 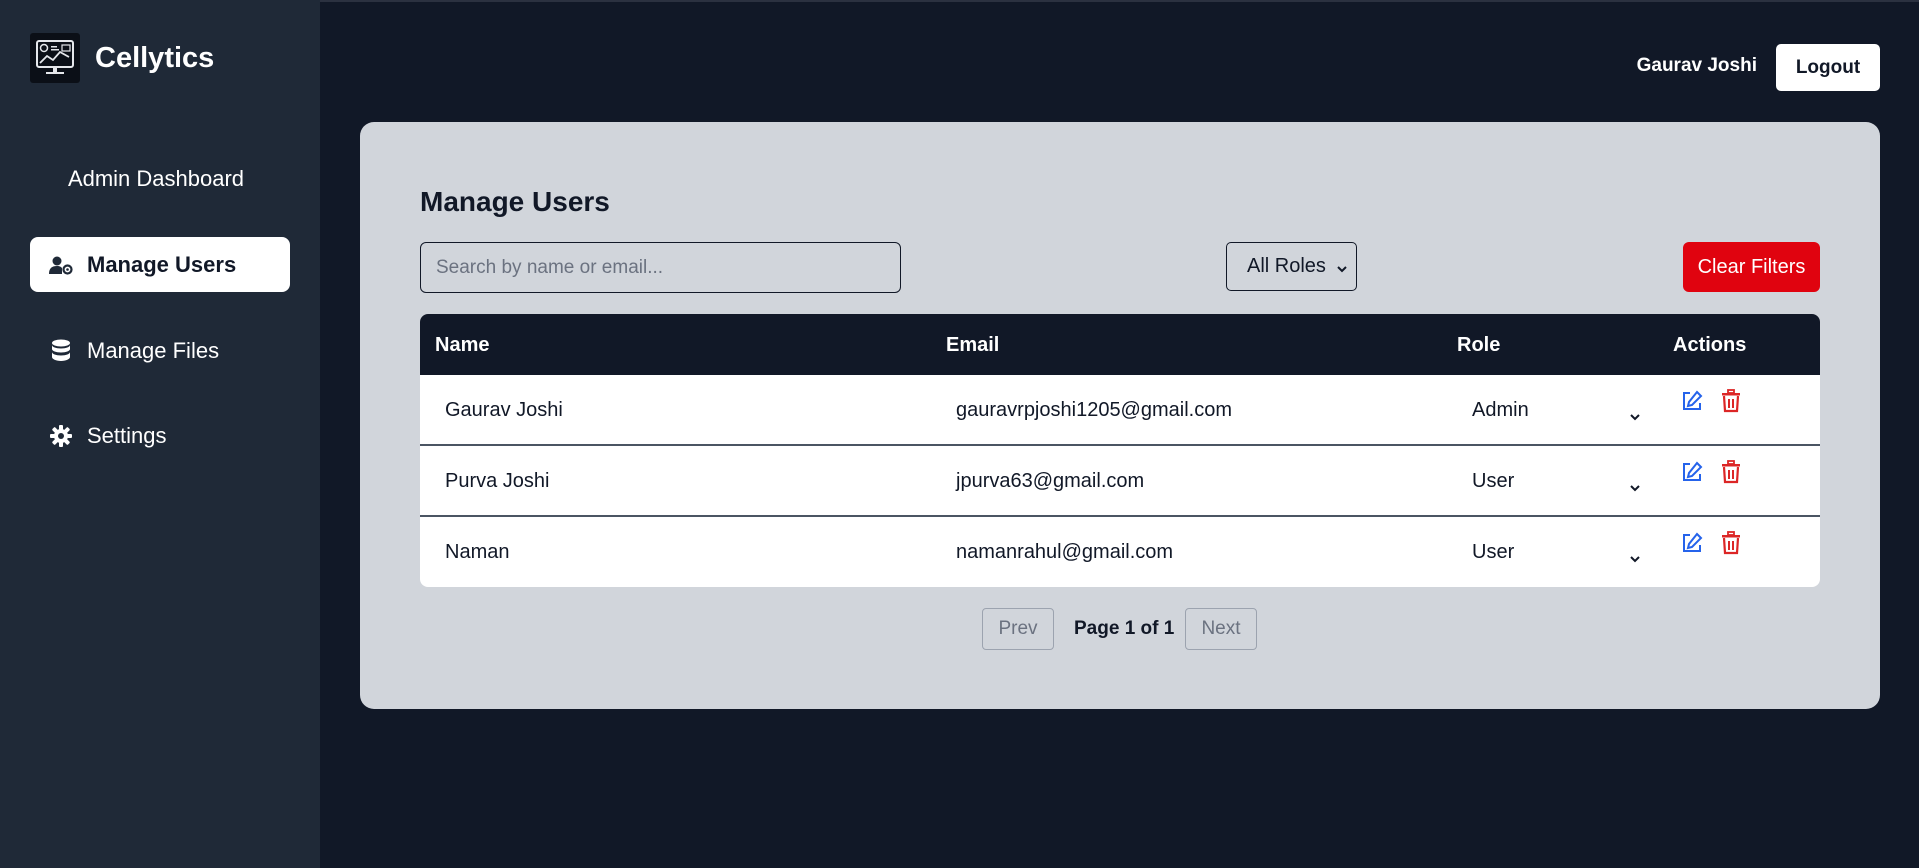 I want to click on table-row: Naman namanrahul@gmail.com User, so click(x=1120, y=552).